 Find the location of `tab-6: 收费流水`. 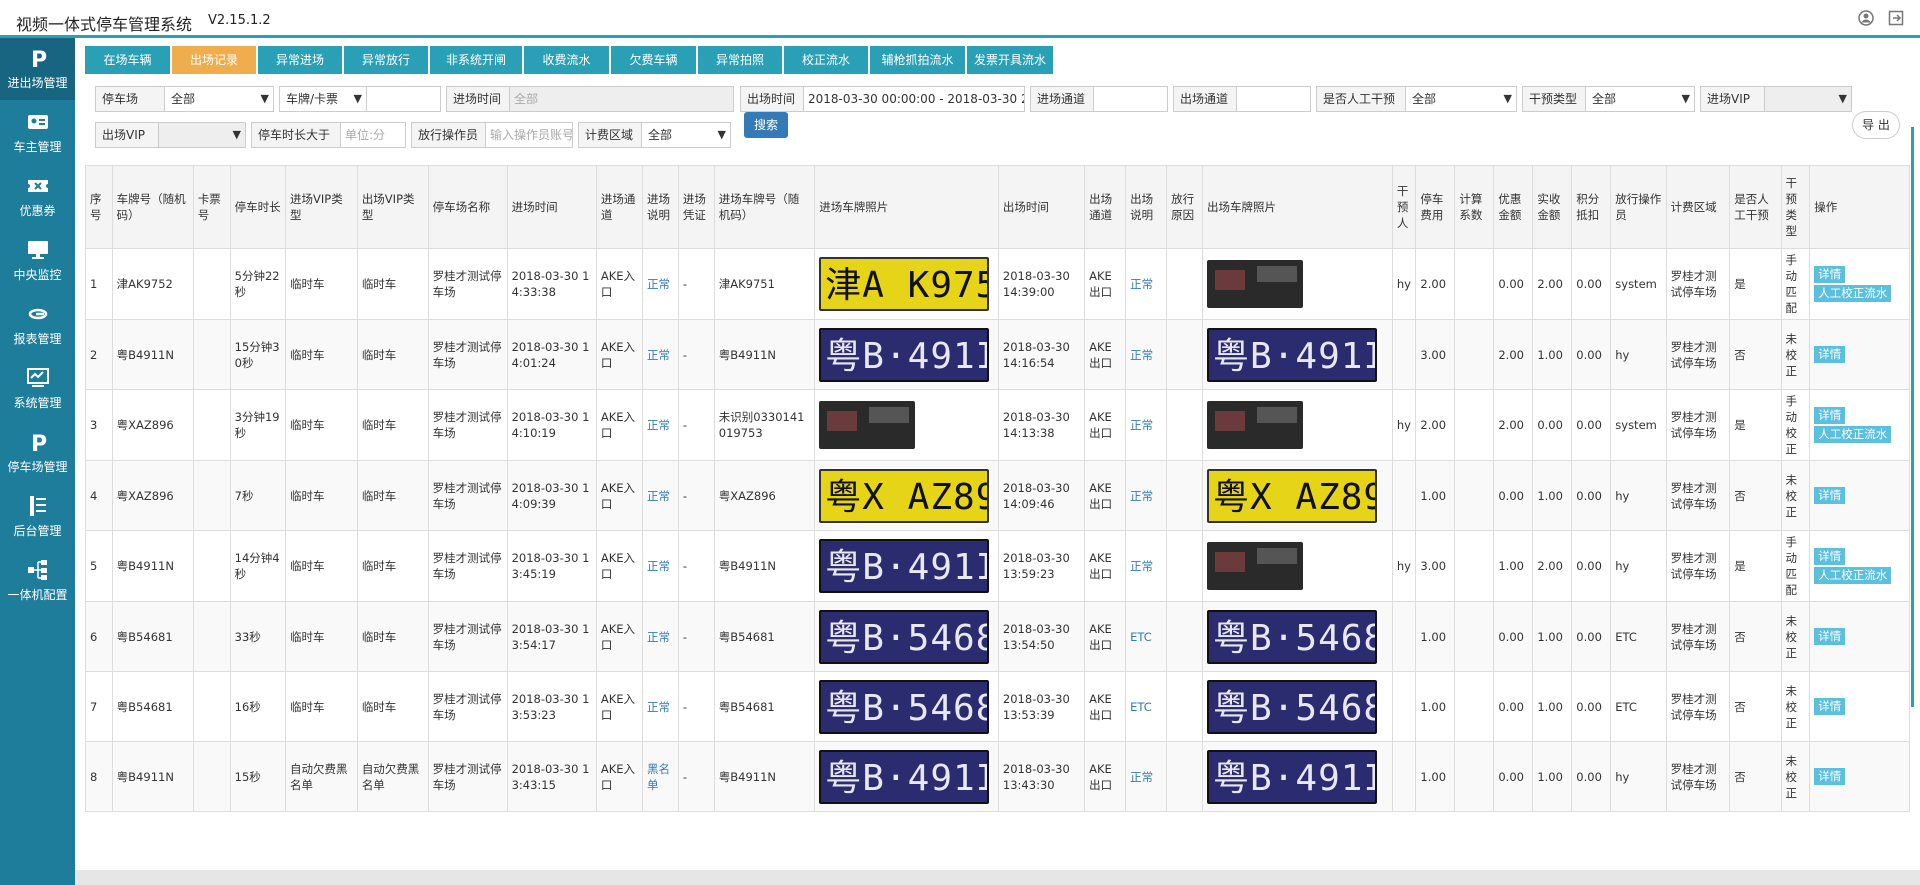

tab-6: 收费流水 is located at coordinates (566, 60).